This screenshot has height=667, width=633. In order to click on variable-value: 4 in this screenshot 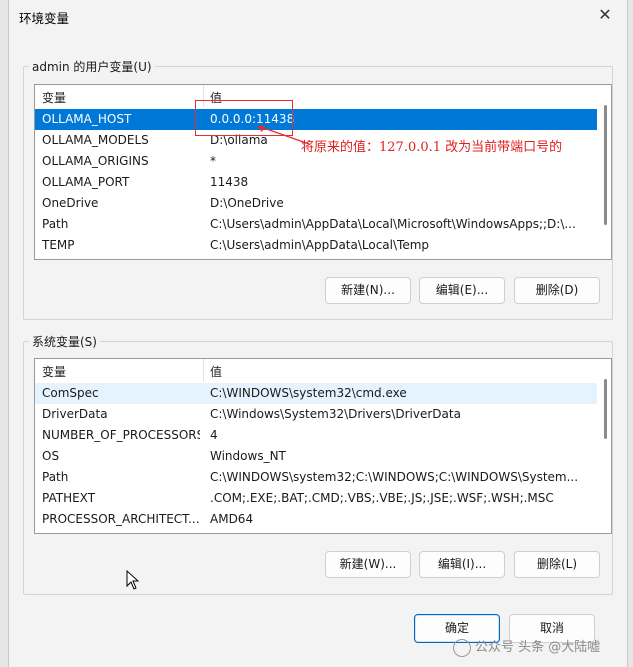, I will do `click(214, 435)`.